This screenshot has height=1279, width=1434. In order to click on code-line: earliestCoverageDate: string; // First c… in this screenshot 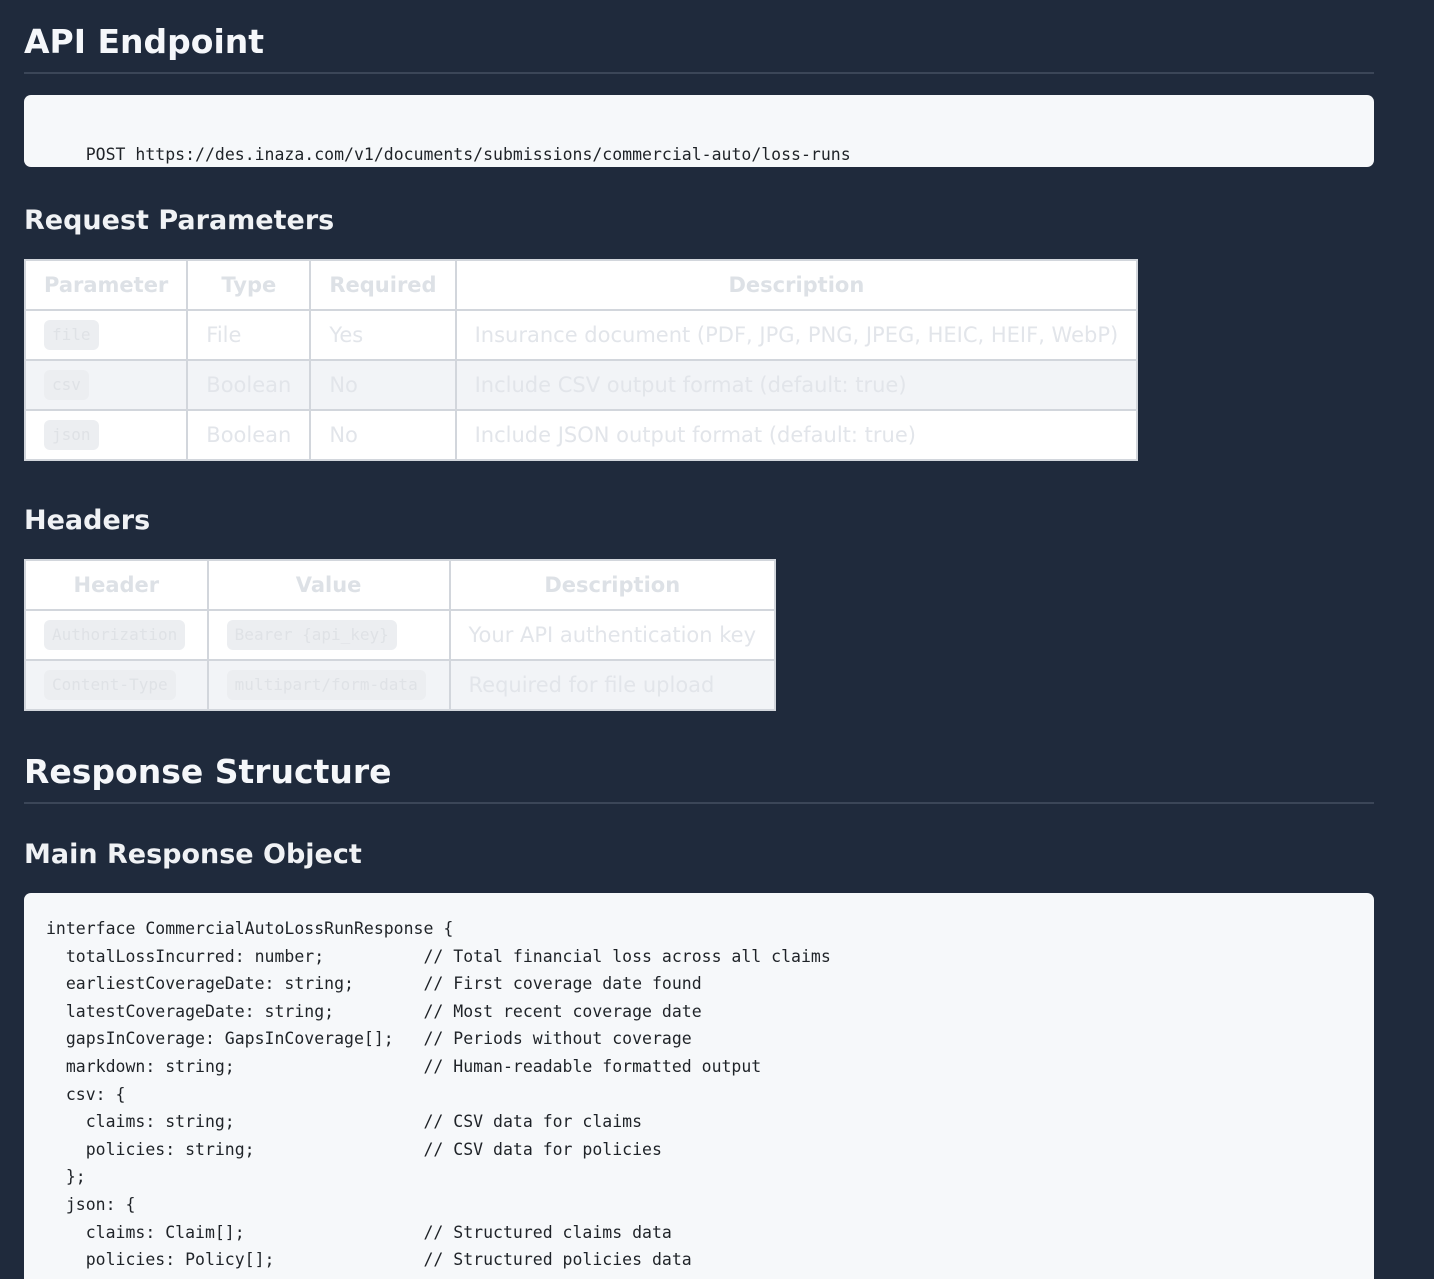, I will do `click(374, 984)`.